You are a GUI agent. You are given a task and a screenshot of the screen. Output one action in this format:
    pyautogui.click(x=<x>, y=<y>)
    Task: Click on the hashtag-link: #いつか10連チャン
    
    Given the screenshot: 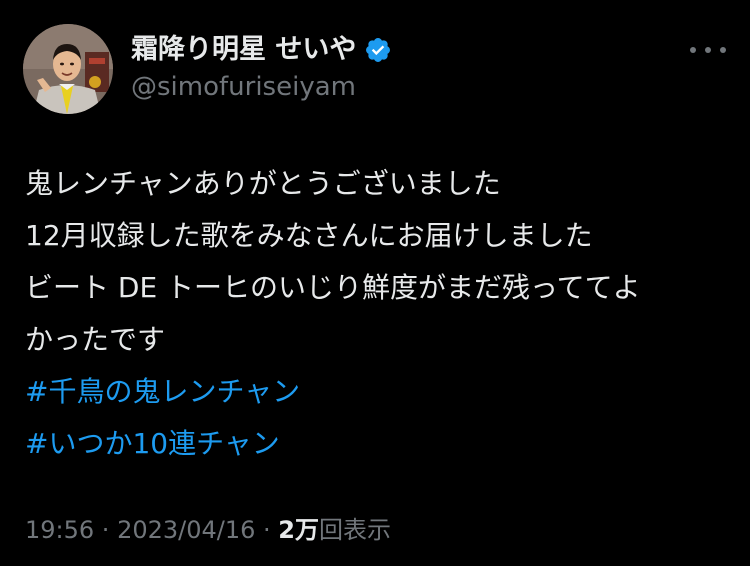 What is the action you would take?
    pyautogui.click(x=375, y=444)
    